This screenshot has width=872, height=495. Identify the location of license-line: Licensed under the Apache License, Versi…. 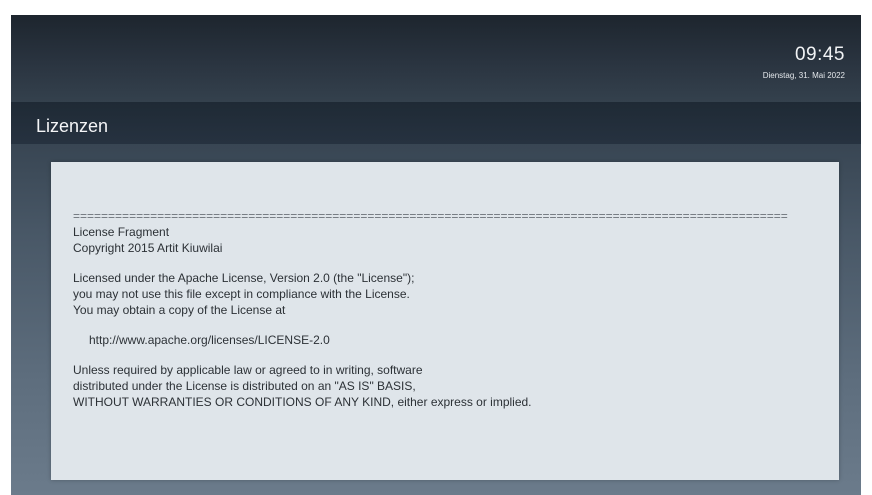
(244, 278).